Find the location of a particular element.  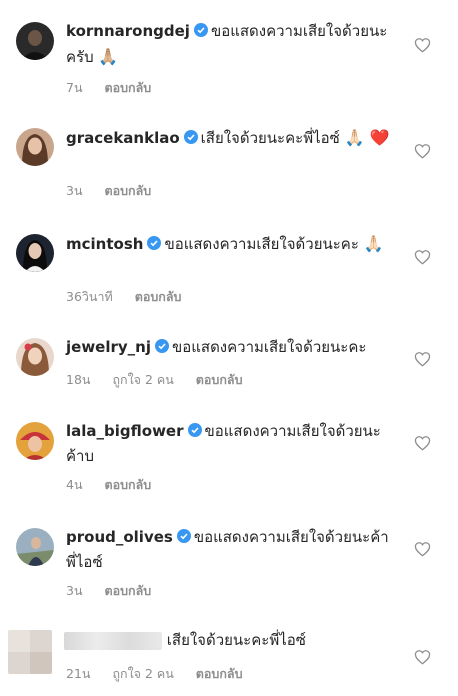

comment-text-block: gracekanklao เสียใจด้วยนะคะพี่ไอซ์ 🙏🏻 ❤️ is located at coordinates (231, 138).